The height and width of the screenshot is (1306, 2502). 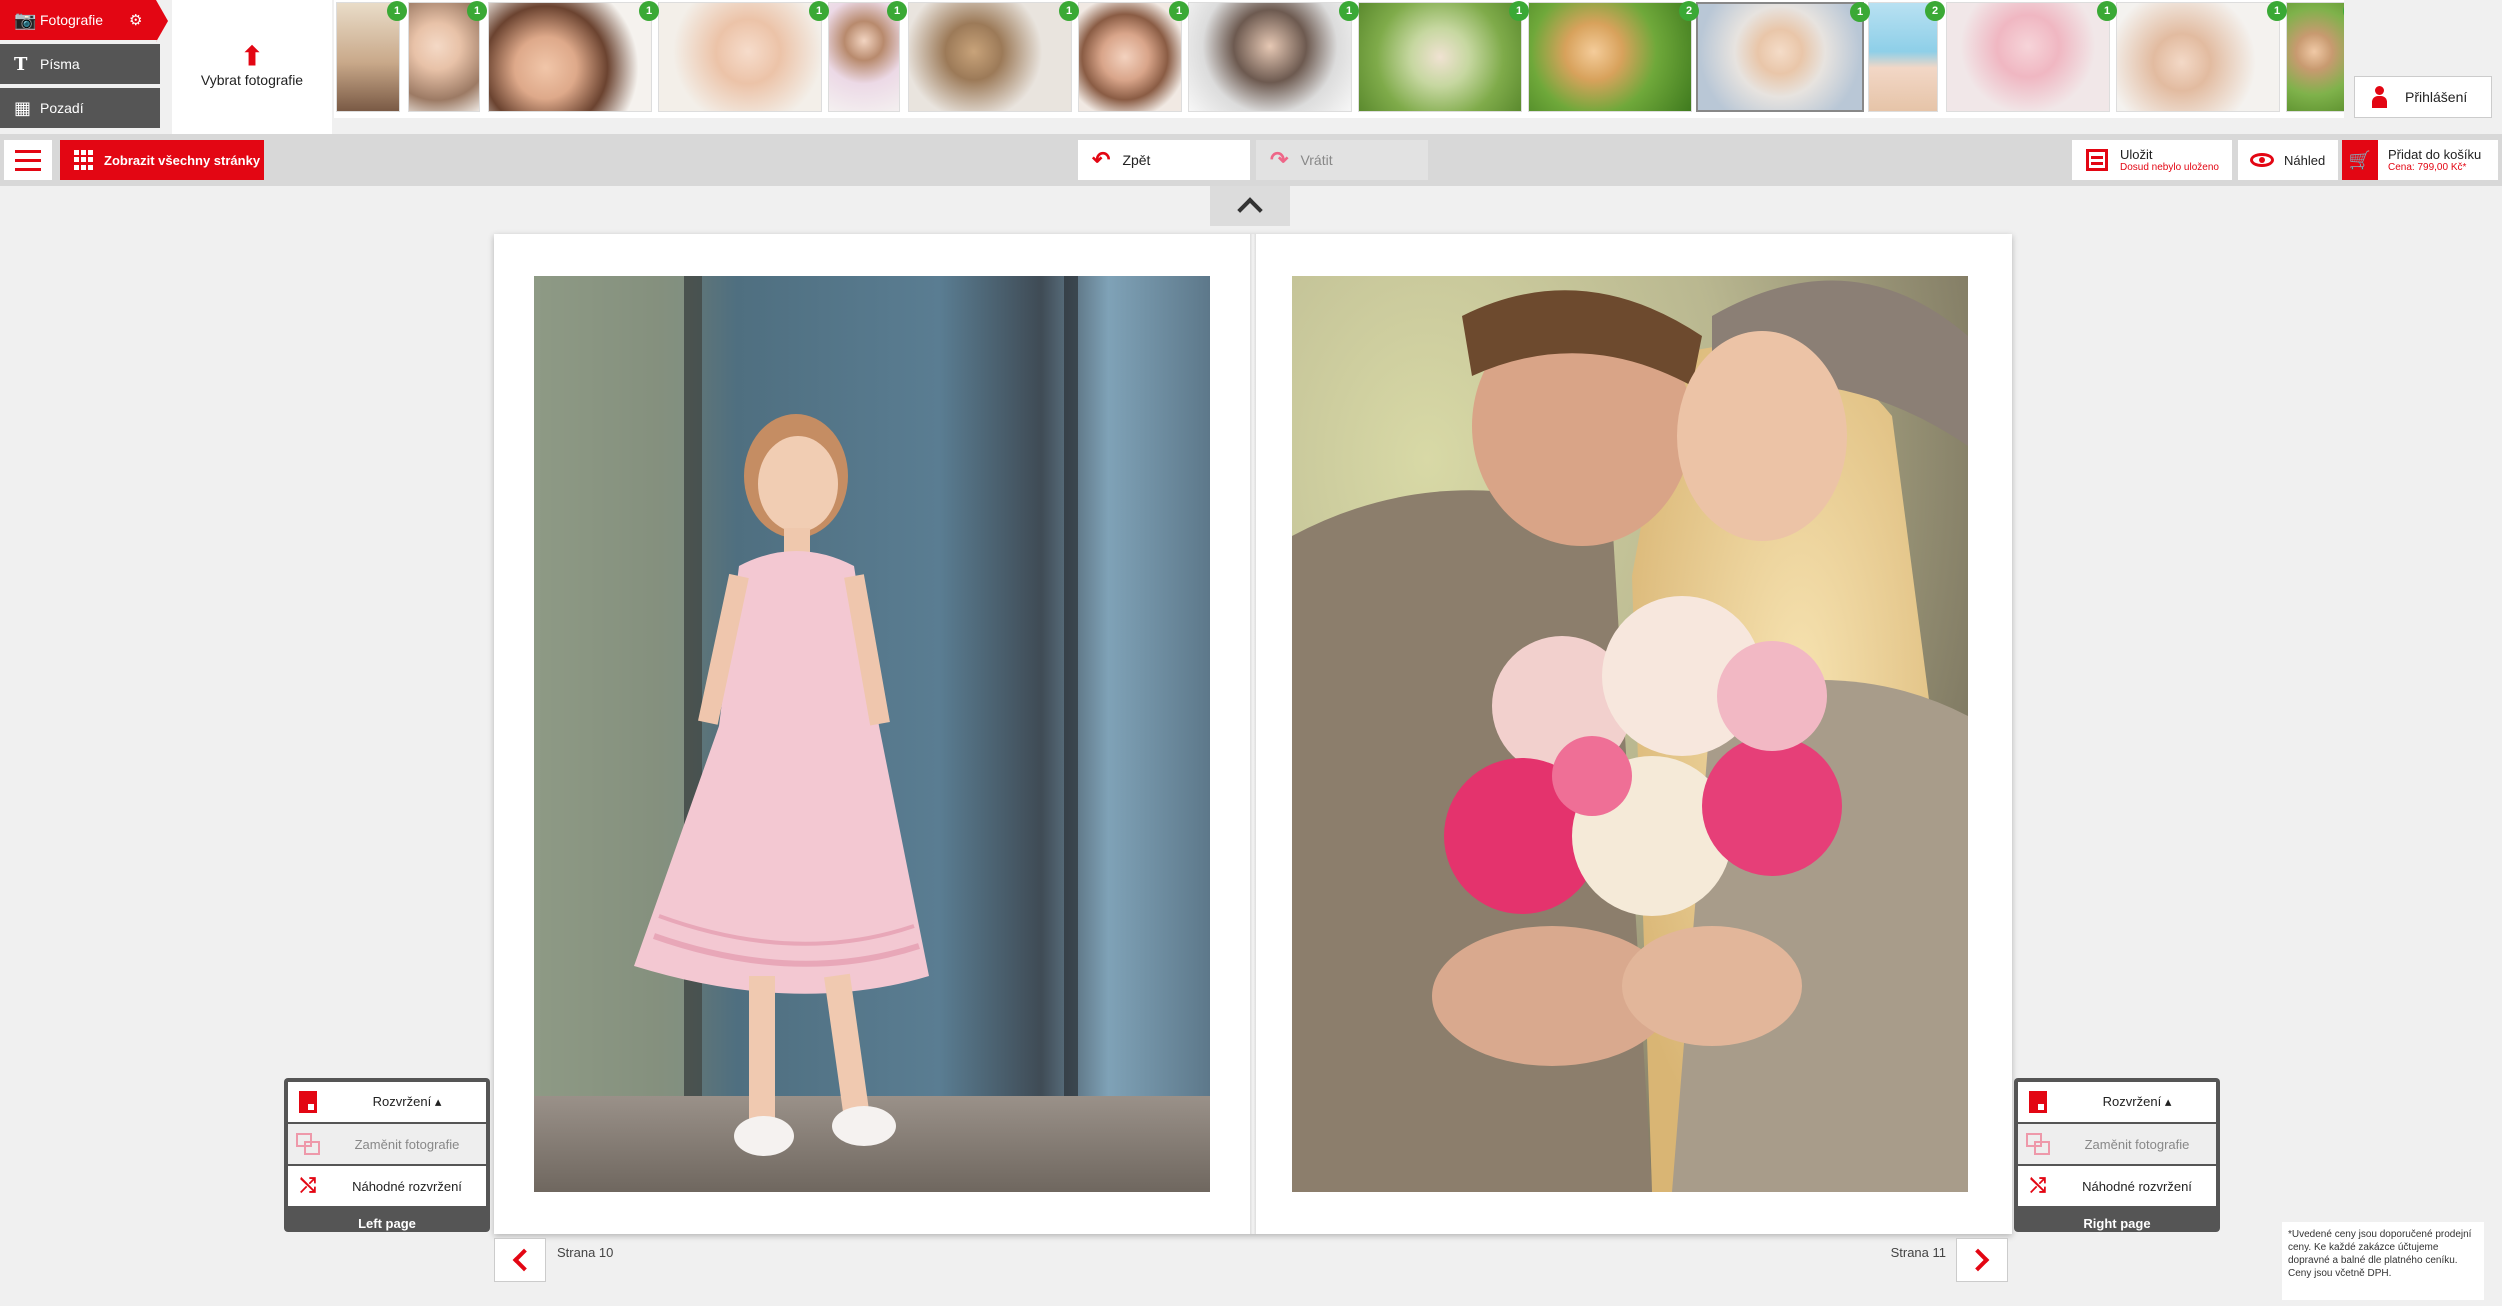 I want to click on login-button: Přihlášení, so click(x=2423, y=97).